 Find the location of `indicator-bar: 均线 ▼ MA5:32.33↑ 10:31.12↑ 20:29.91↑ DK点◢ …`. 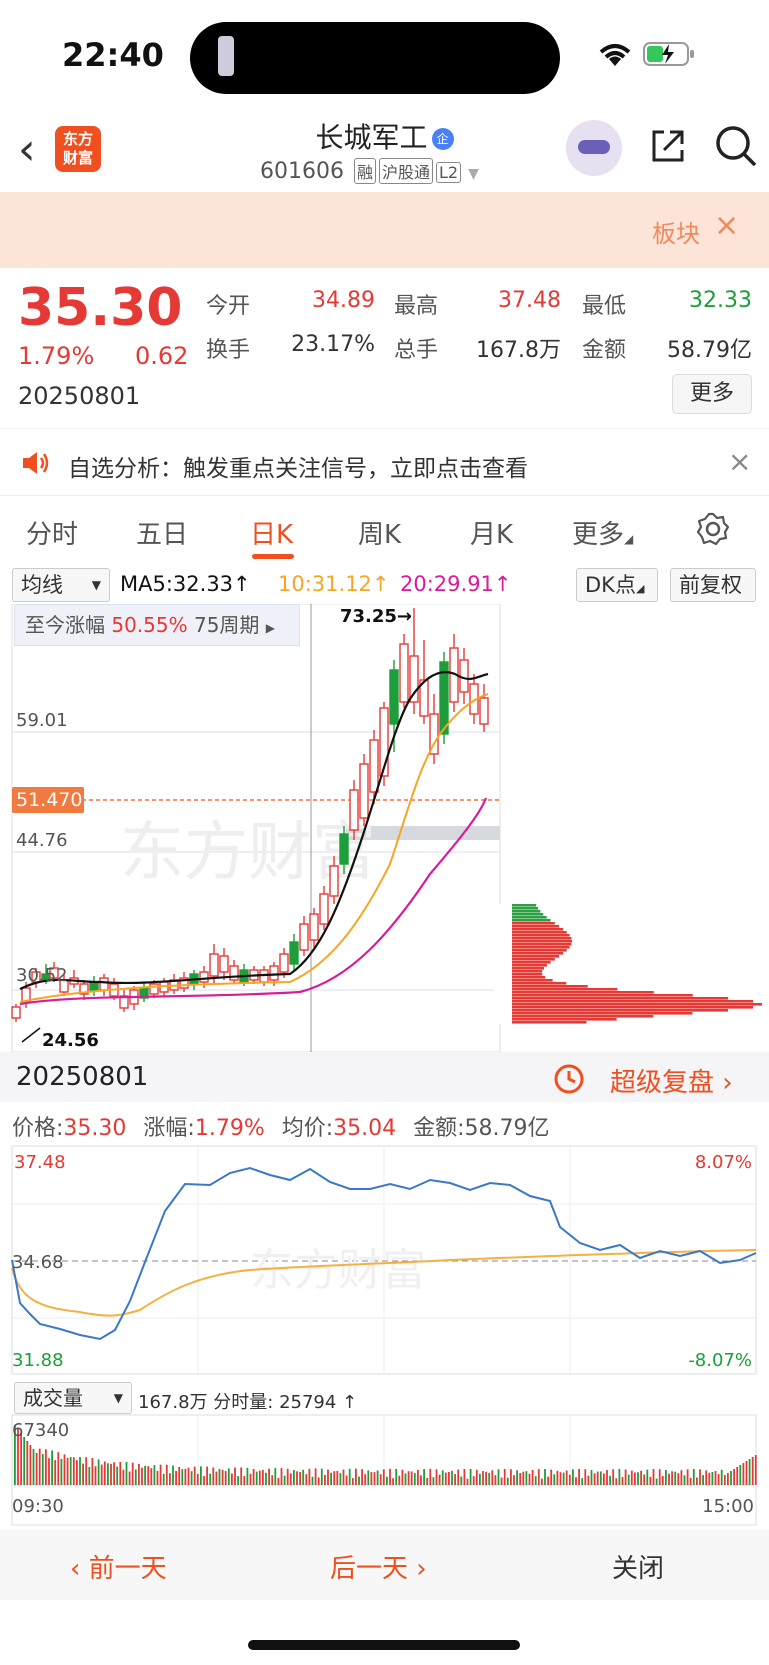

indicator-bar: 均线 ▼ MA5:32.33↑ 10:31.12↑ 20:29.91↑ DK点◢ … is located at coordinates (384, 586).